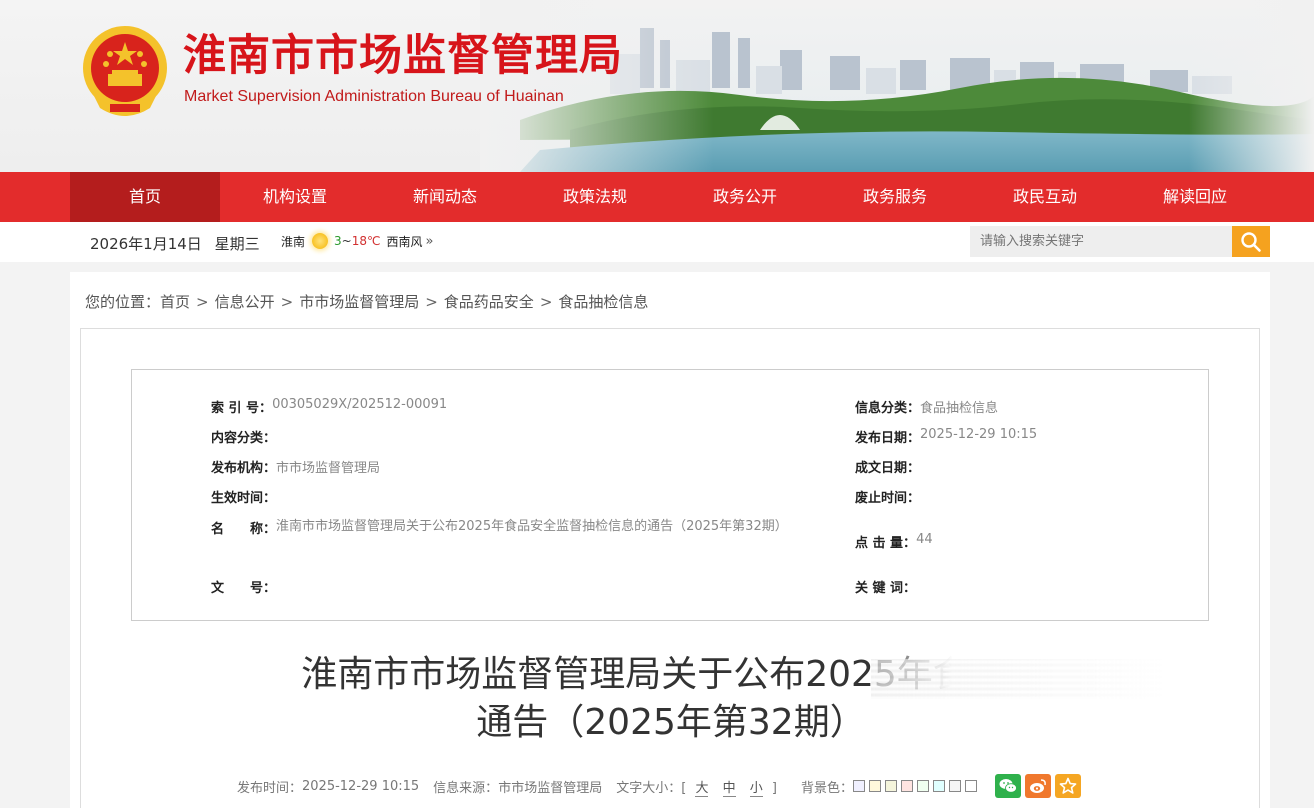 The height and width of the screenshot is (808, 1314). I want to click on nav-item-interpretation: 解读回应, so click(1195, 197).